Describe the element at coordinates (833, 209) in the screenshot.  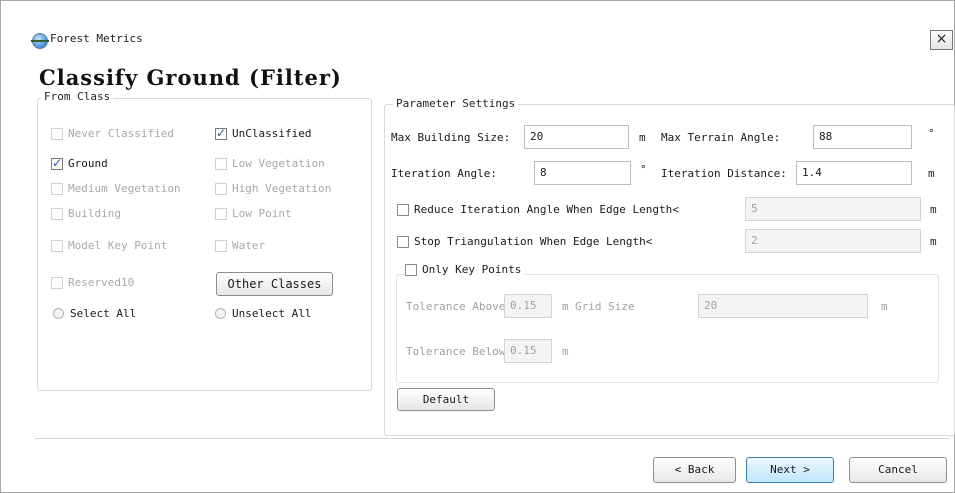
I see `reduce-iteration-input: 5` at that location.